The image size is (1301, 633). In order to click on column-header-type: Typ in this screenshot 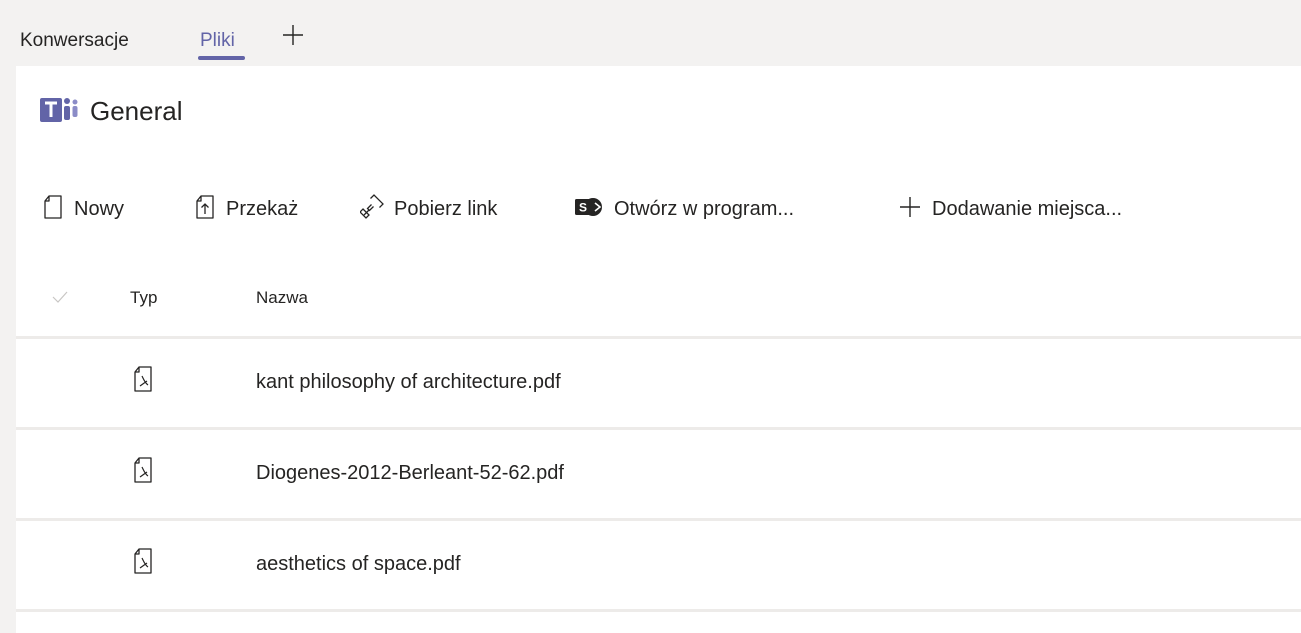, I will do `click(143, 298)`.